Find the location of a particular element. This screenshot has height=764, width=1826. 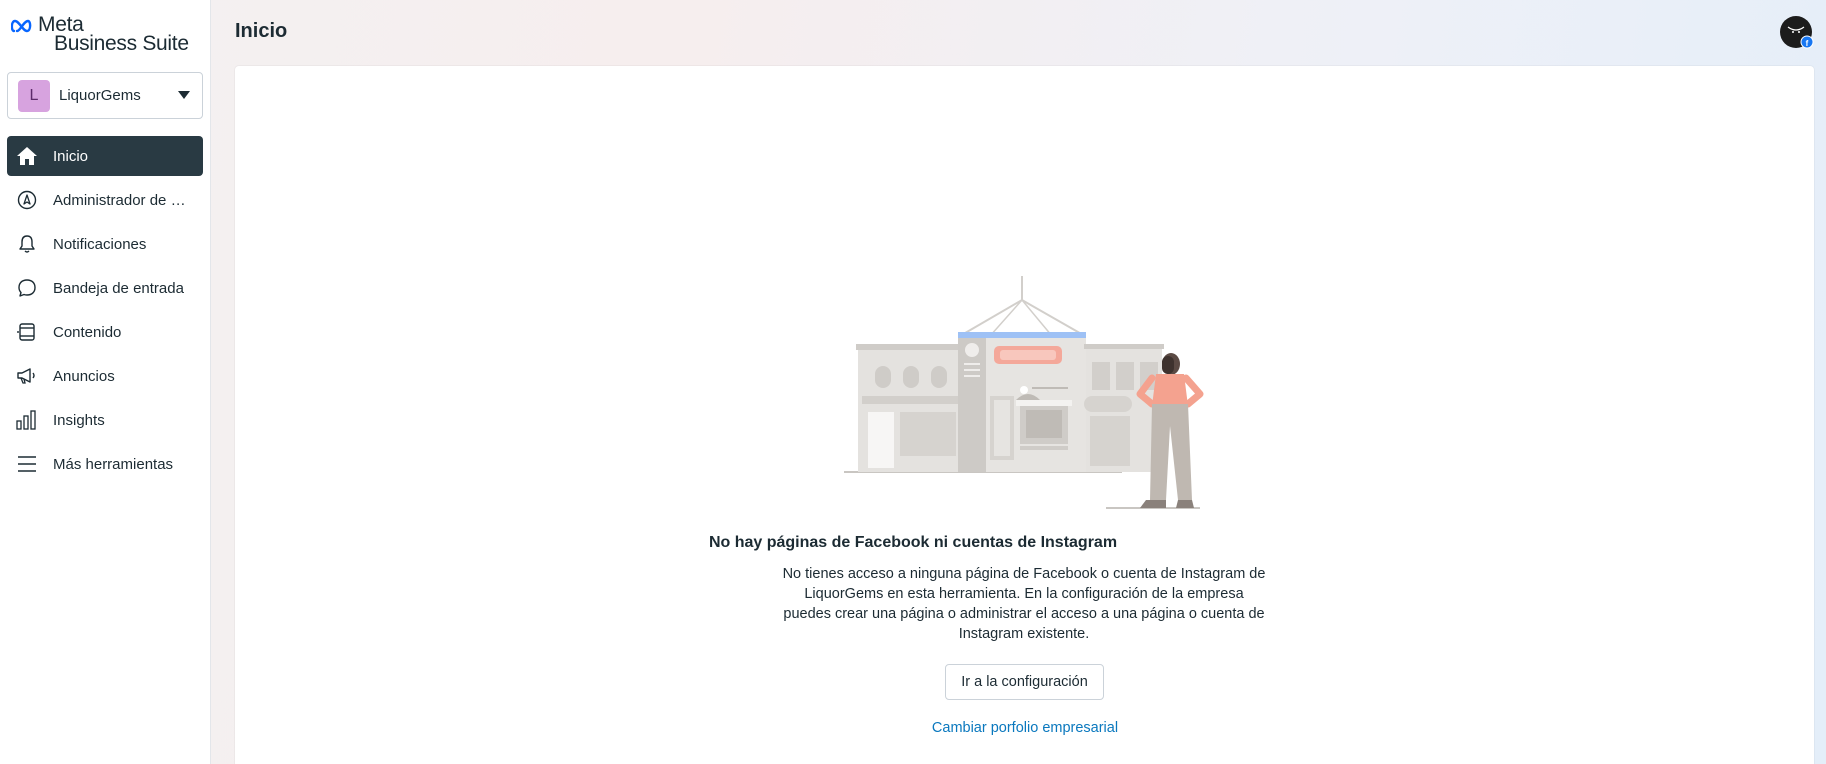

brand-name: Meta Business Suite is located at coordinates (113, 34).